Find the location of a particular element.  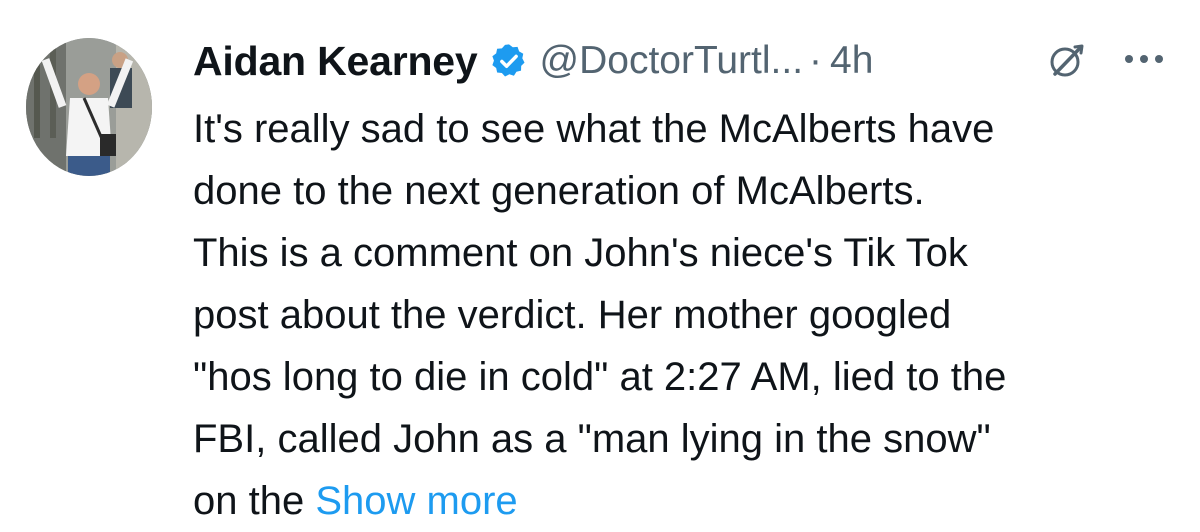

show-more-link: Show more is located at coordinates (416, 501).